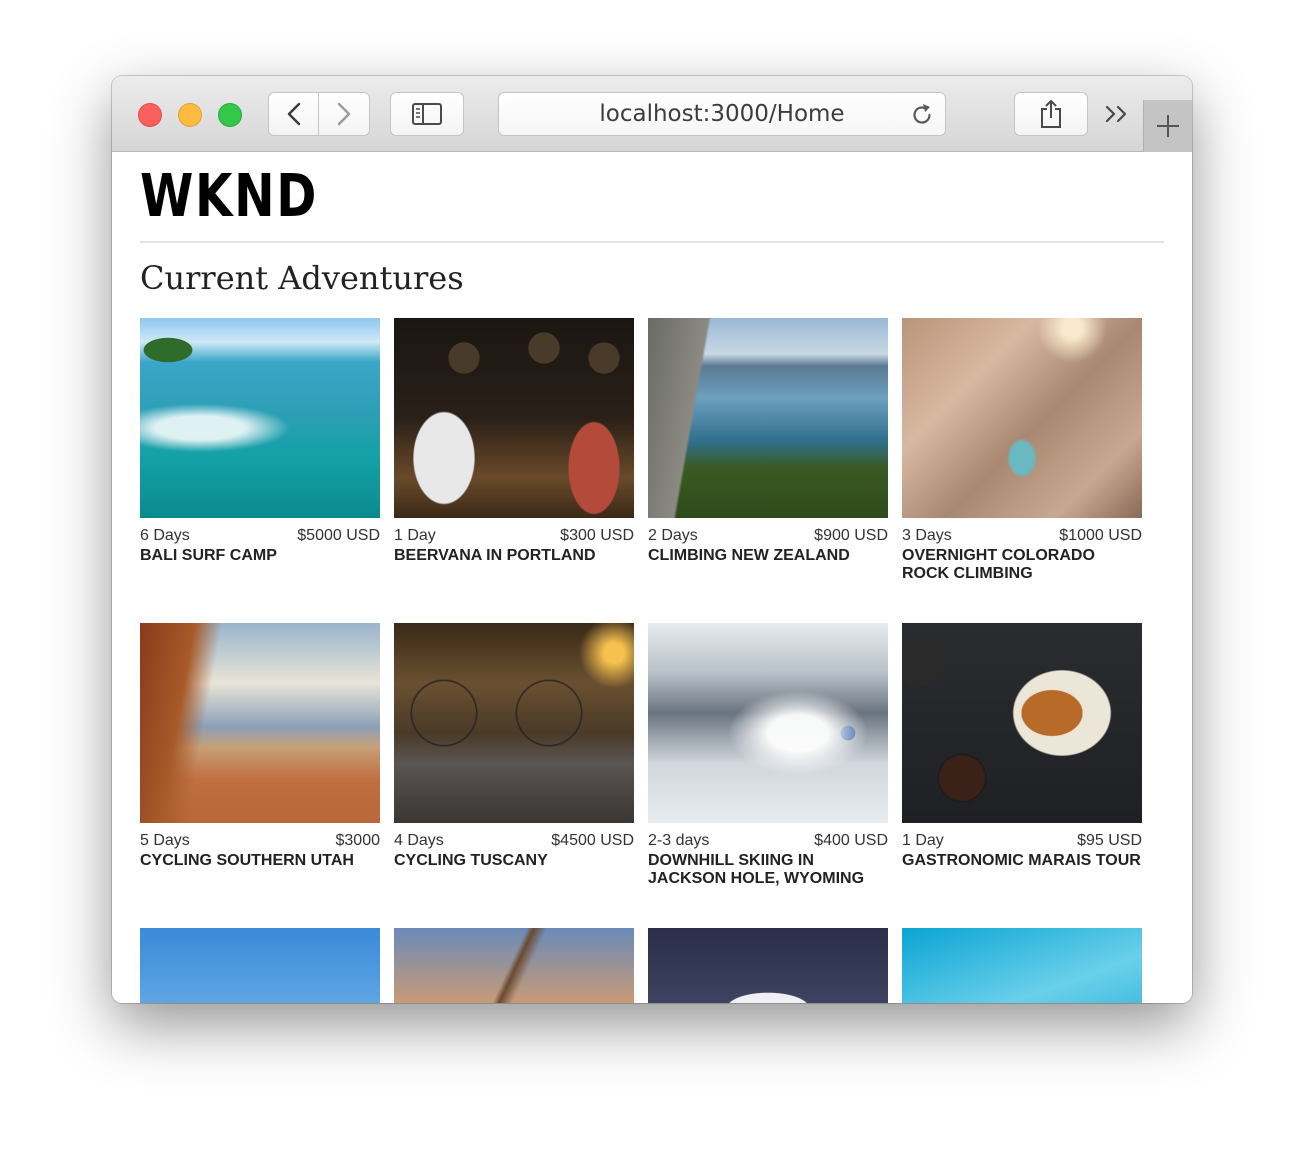 Image resolution: width=1304 pixels, height=1152 pixels. I want to click on zoom-window-button, so click(230, 115).